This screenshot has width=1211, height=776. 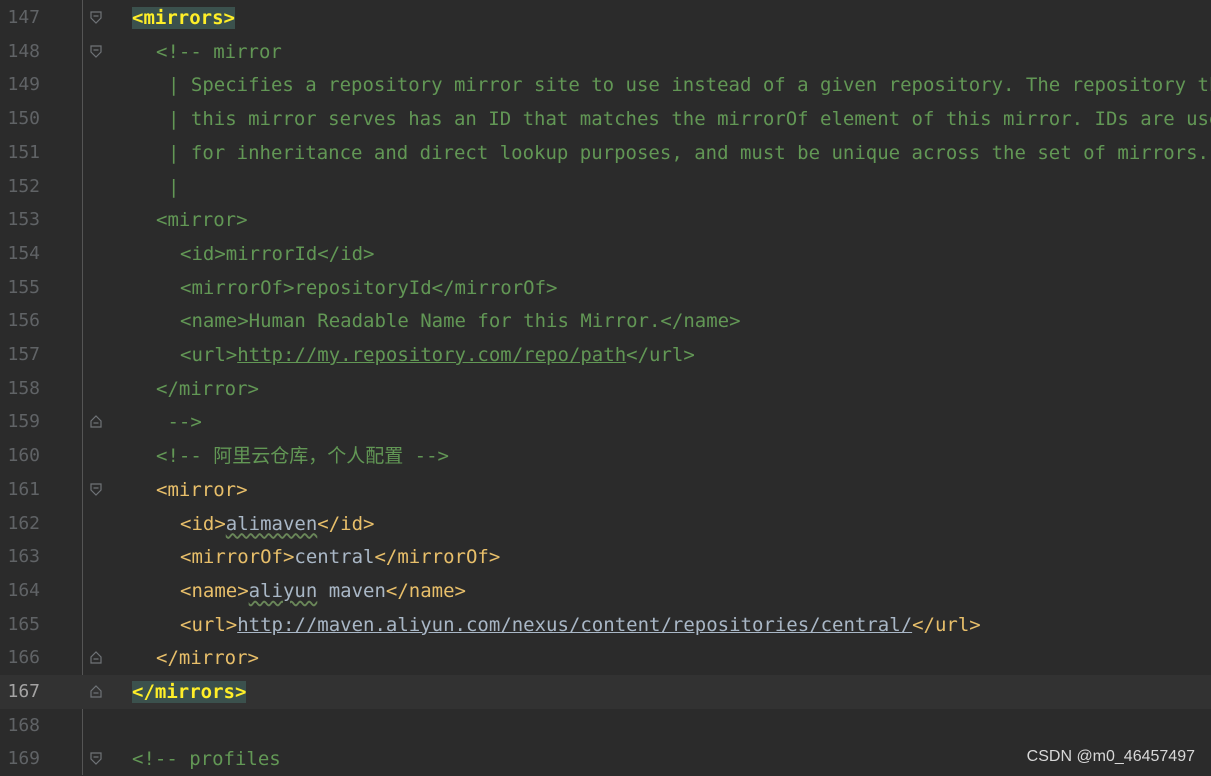 What do you see at coordinates (23, 523) in the screenshot?
I see `line-number: 162` at bounding box center [23, 523].